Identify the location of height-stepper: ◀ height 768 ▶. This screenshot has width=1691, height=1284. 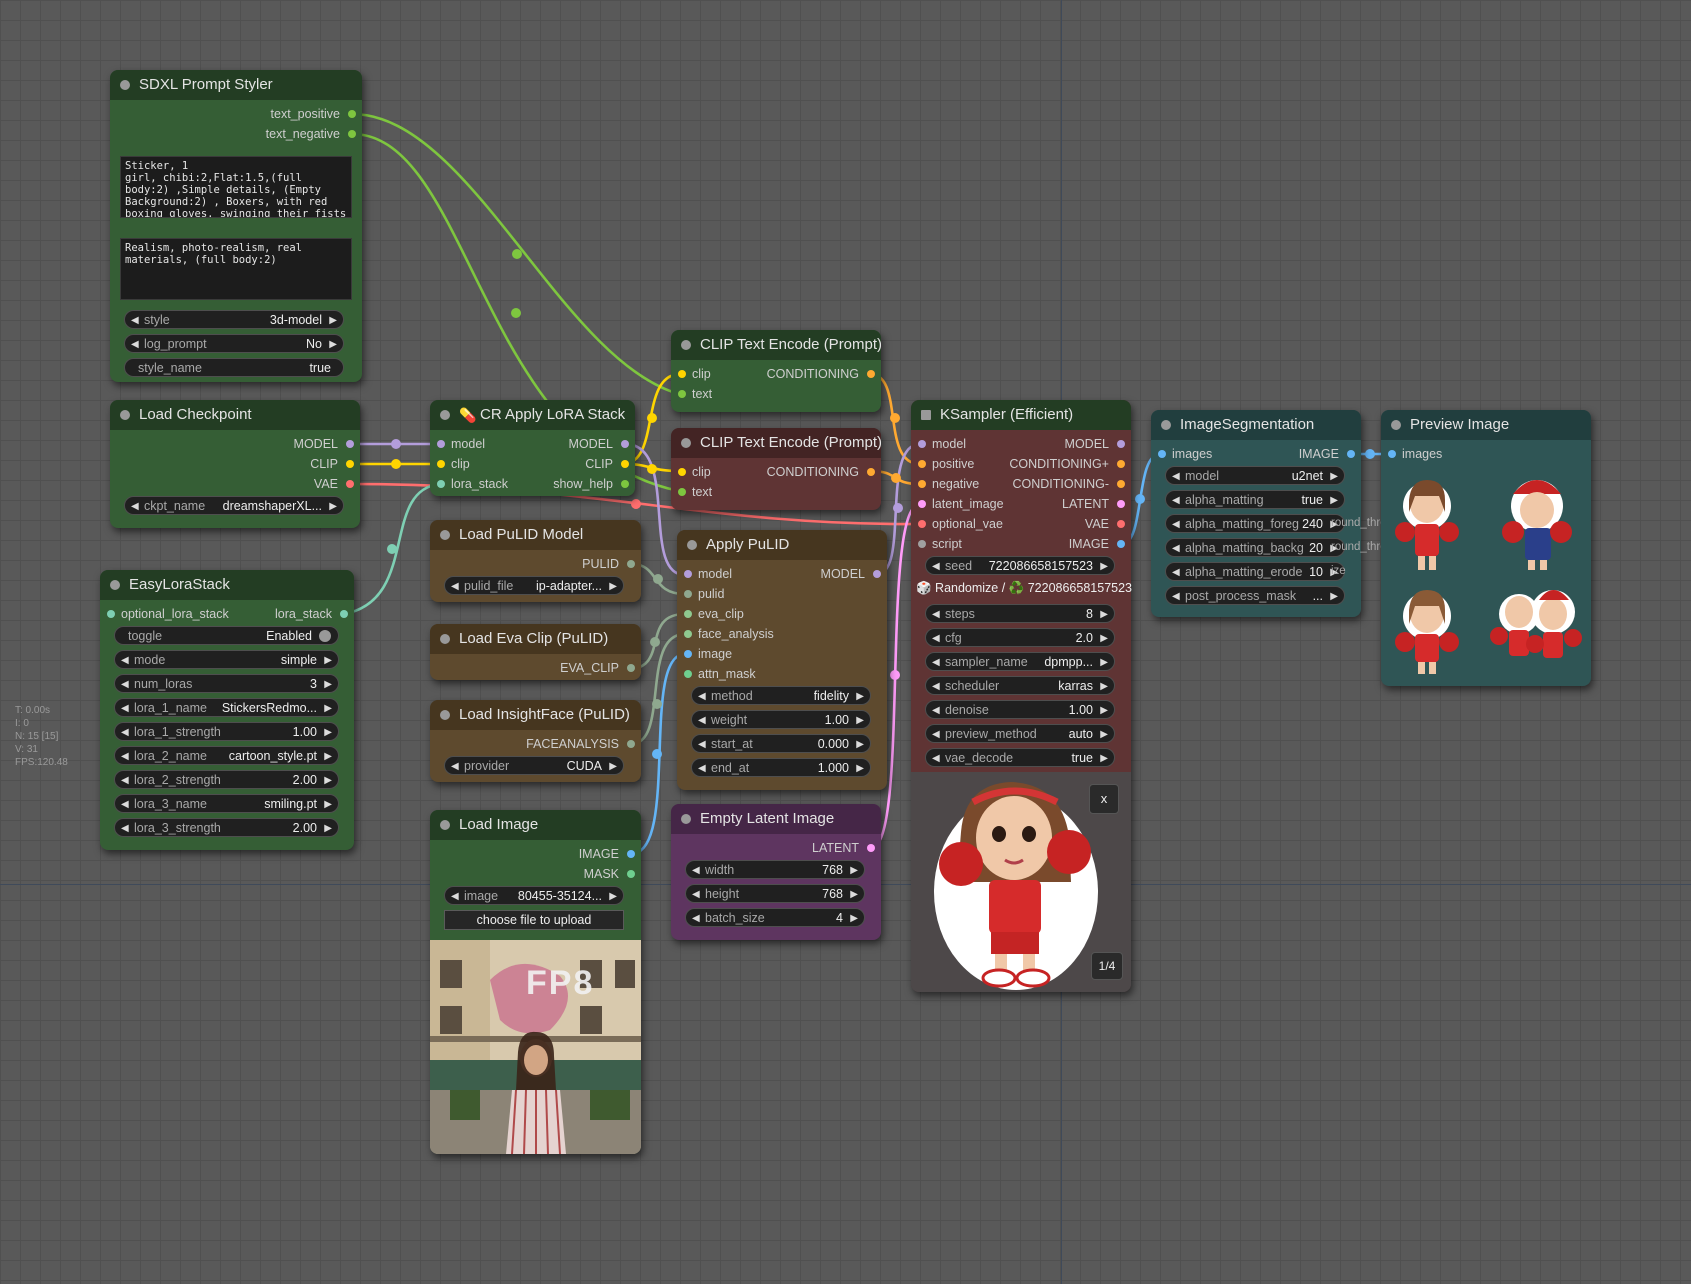
(775, 893).